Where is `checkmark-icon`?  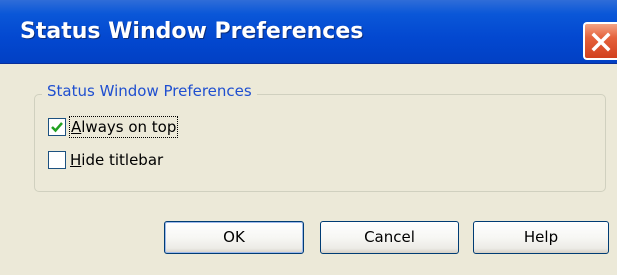 checkmark-icon is located at coordinates (57, 127).